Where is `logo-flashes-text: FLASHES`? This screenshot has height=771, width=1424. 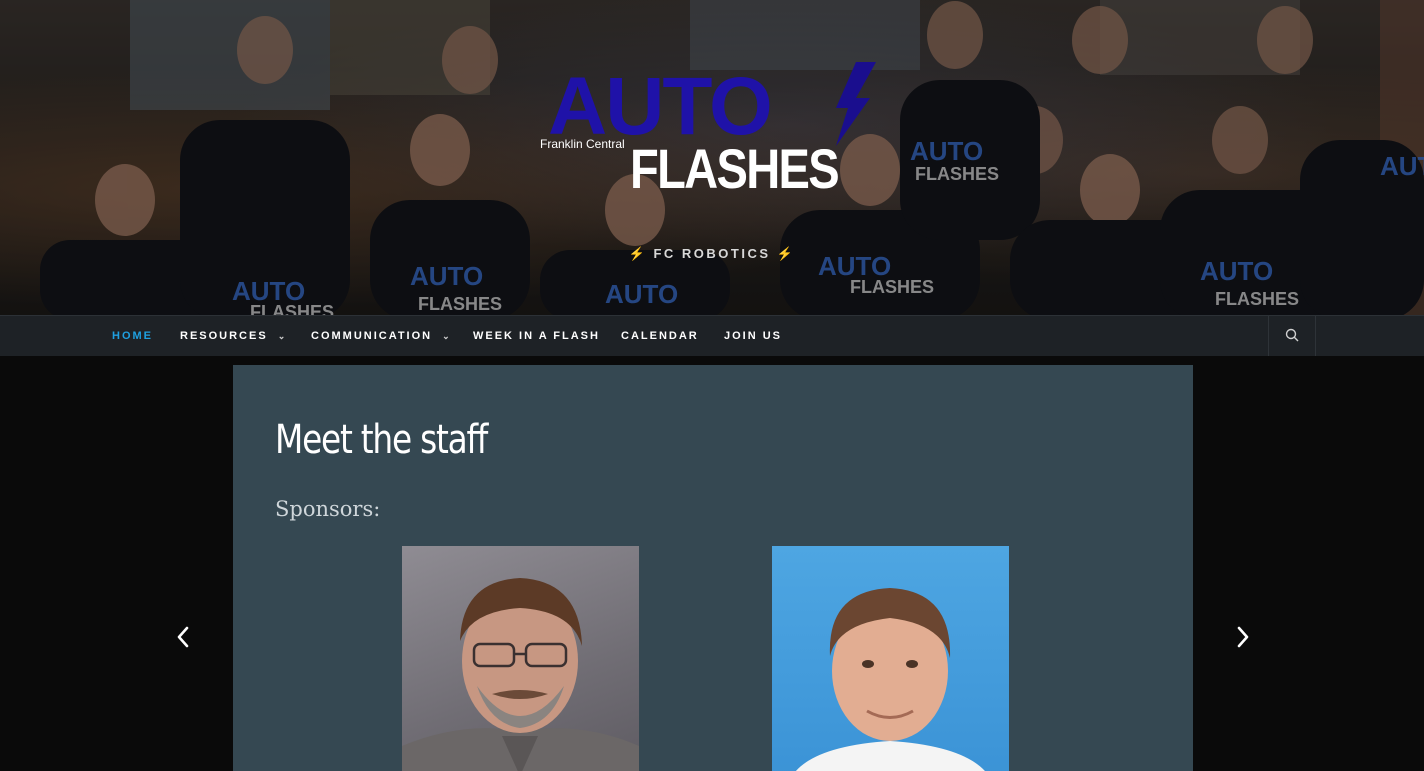
logo-flashes-text: FLASHES is located at coordinates (734, 167).